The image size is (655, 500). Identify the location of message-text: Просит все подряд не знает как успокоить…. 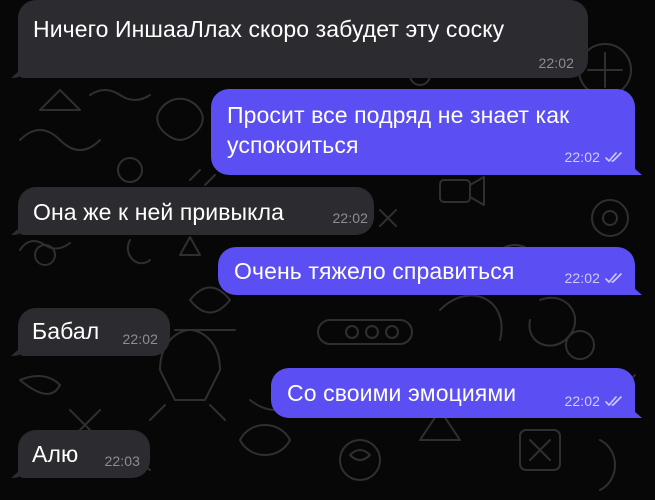
(398, 130).